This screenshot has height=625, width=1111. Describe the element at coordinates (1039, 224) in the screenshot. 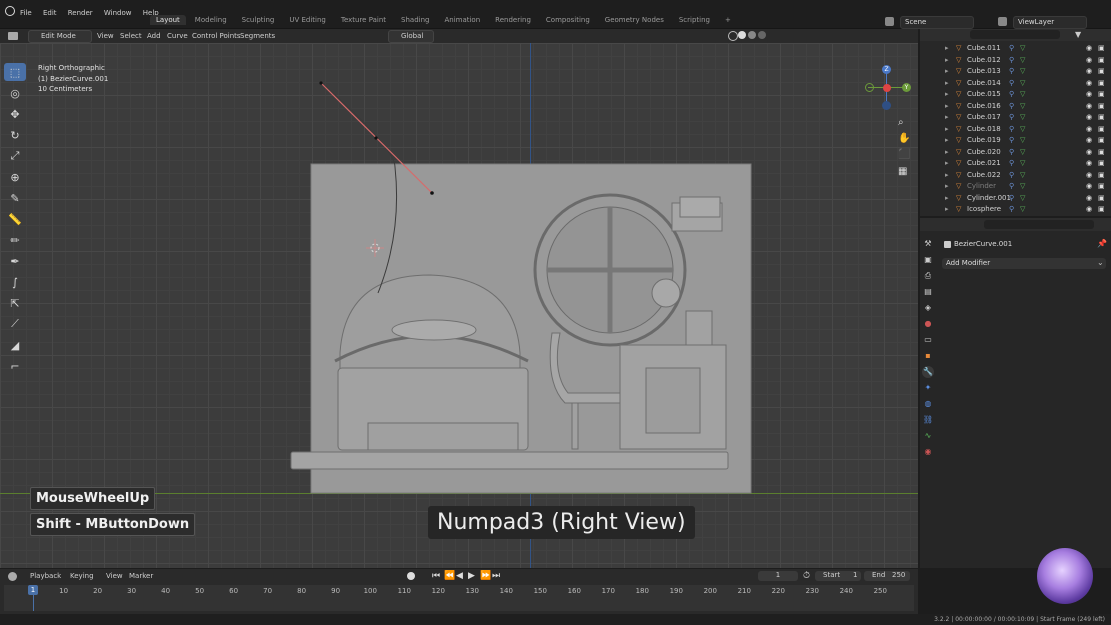

I see `properties-search-field` at that location.